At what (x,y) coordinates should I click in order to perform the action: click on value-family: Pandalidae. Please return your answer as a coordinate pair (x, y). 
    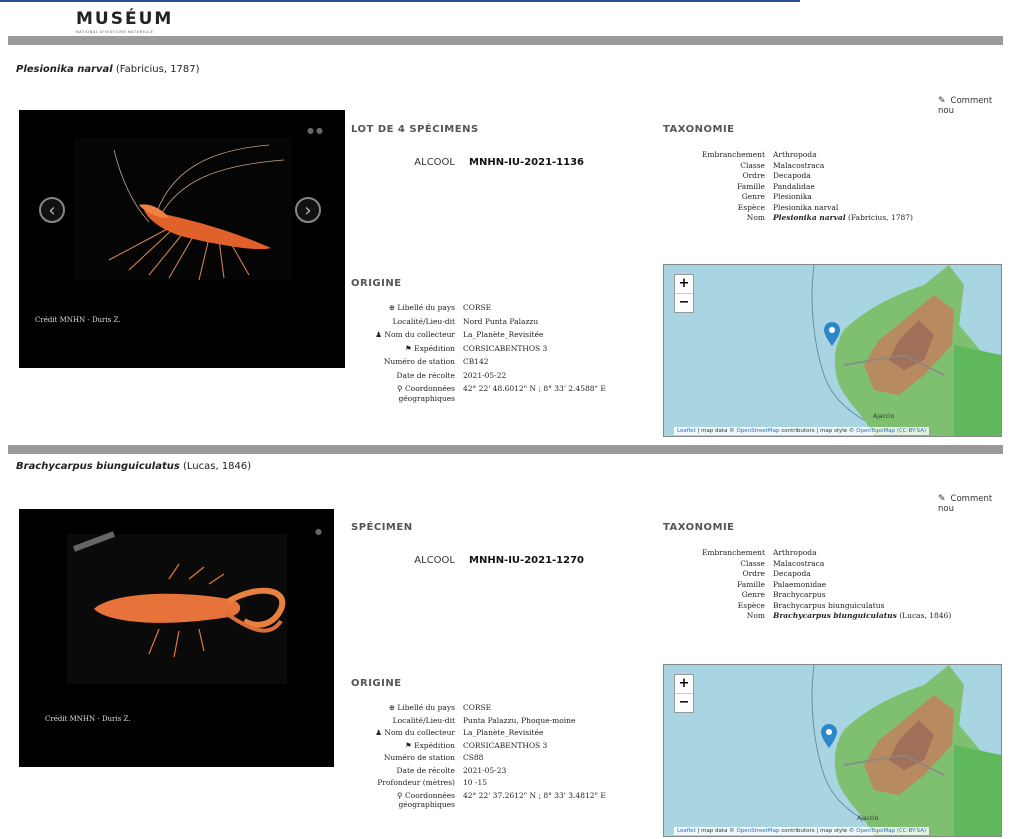
    Looking at the image, I should click on (794, 186).